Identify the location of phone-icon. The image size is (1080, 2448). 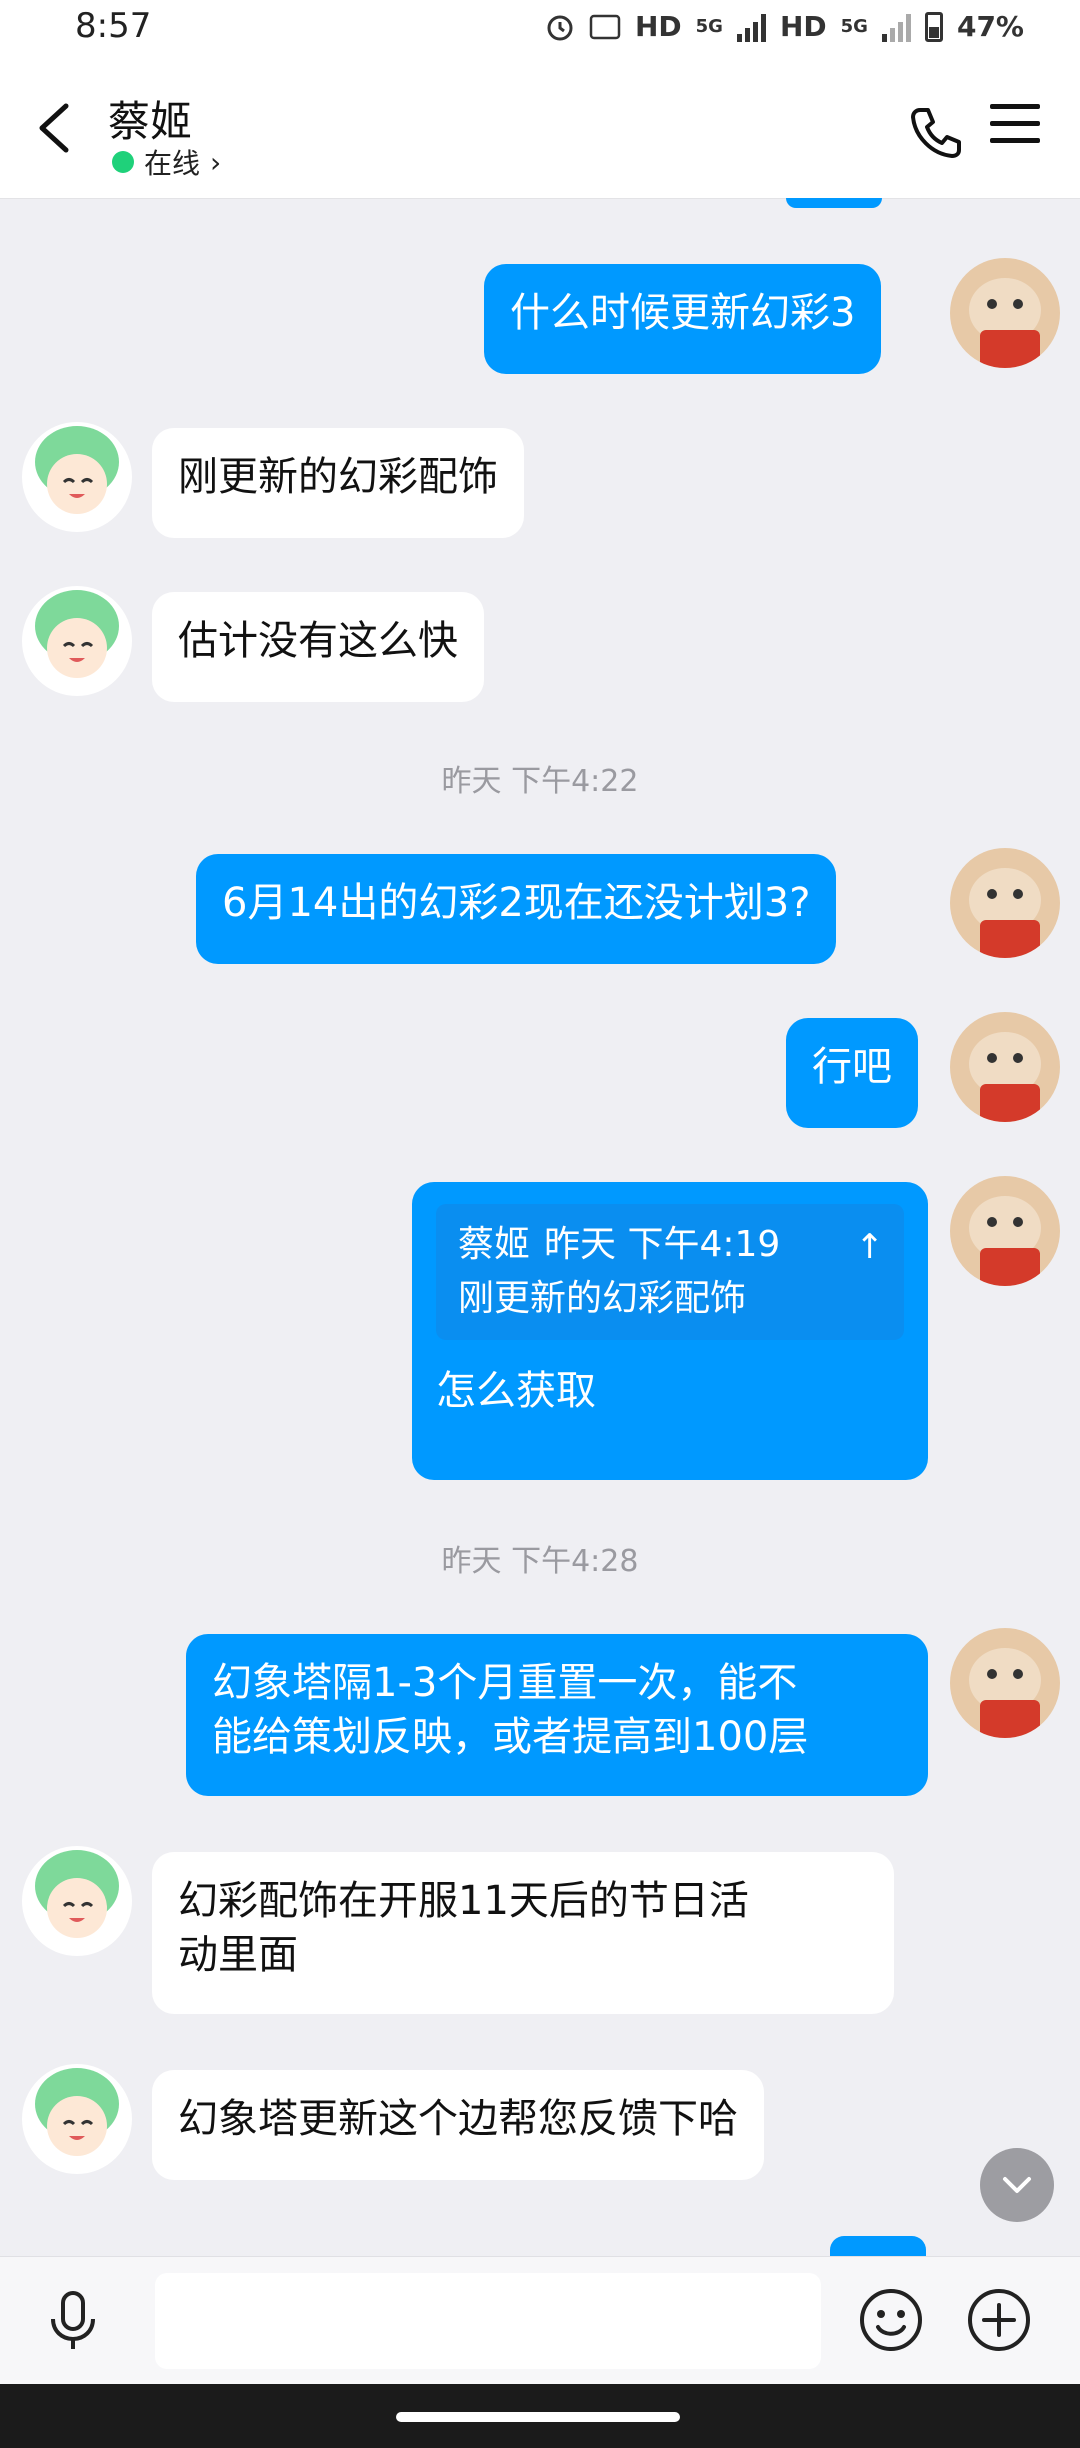
(936, 133).